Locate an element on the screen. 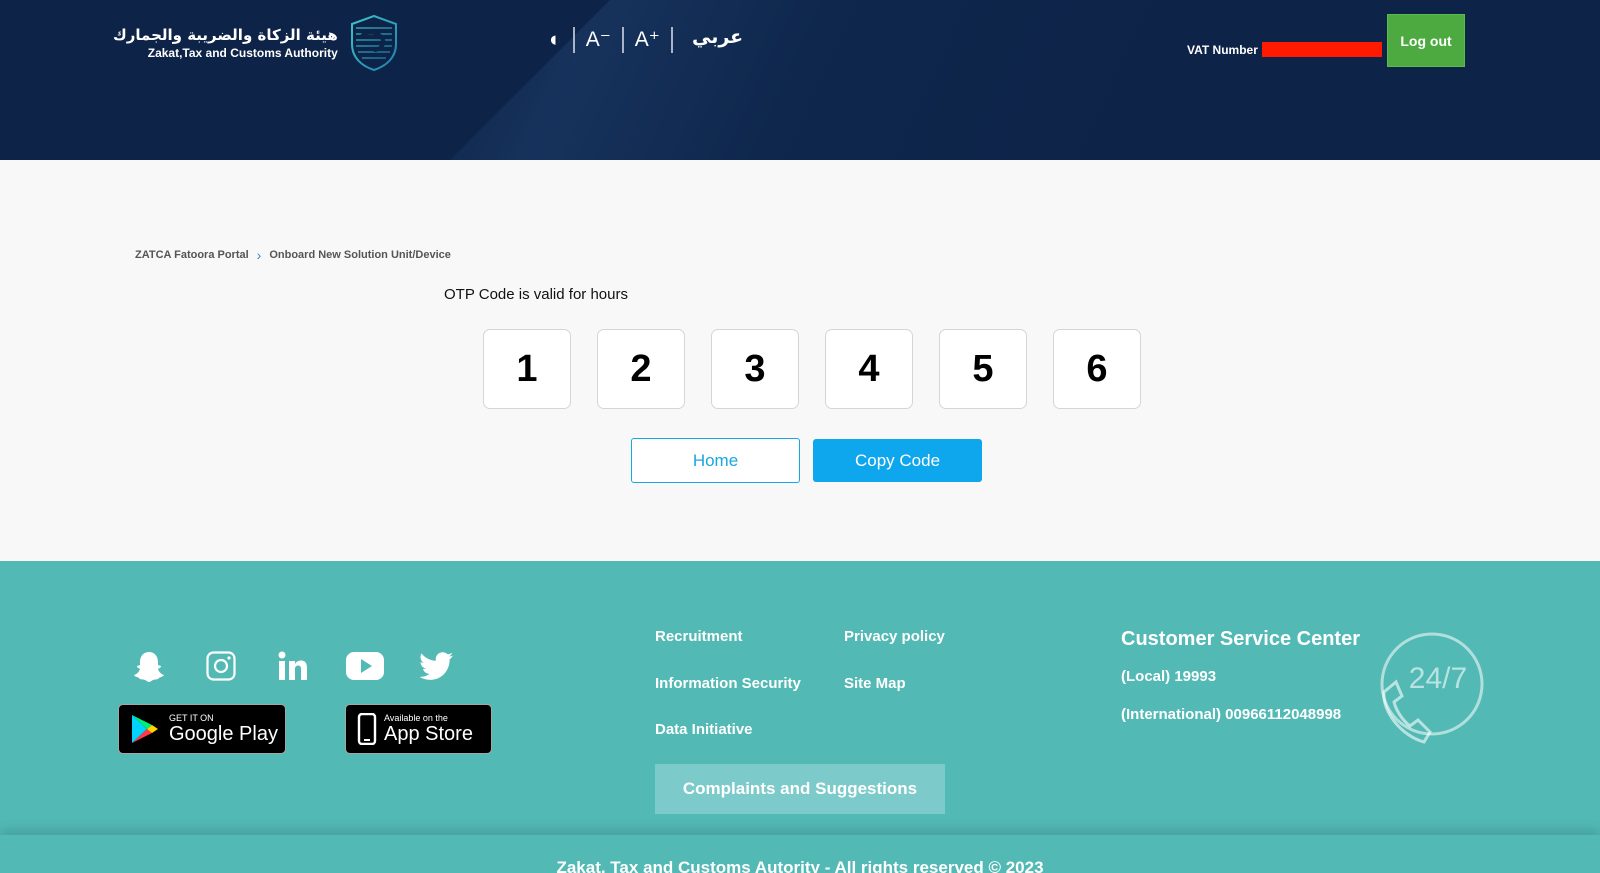 The image size is (1600, 873). otp-digit-box: 4 is located at coordinates (869, 369).